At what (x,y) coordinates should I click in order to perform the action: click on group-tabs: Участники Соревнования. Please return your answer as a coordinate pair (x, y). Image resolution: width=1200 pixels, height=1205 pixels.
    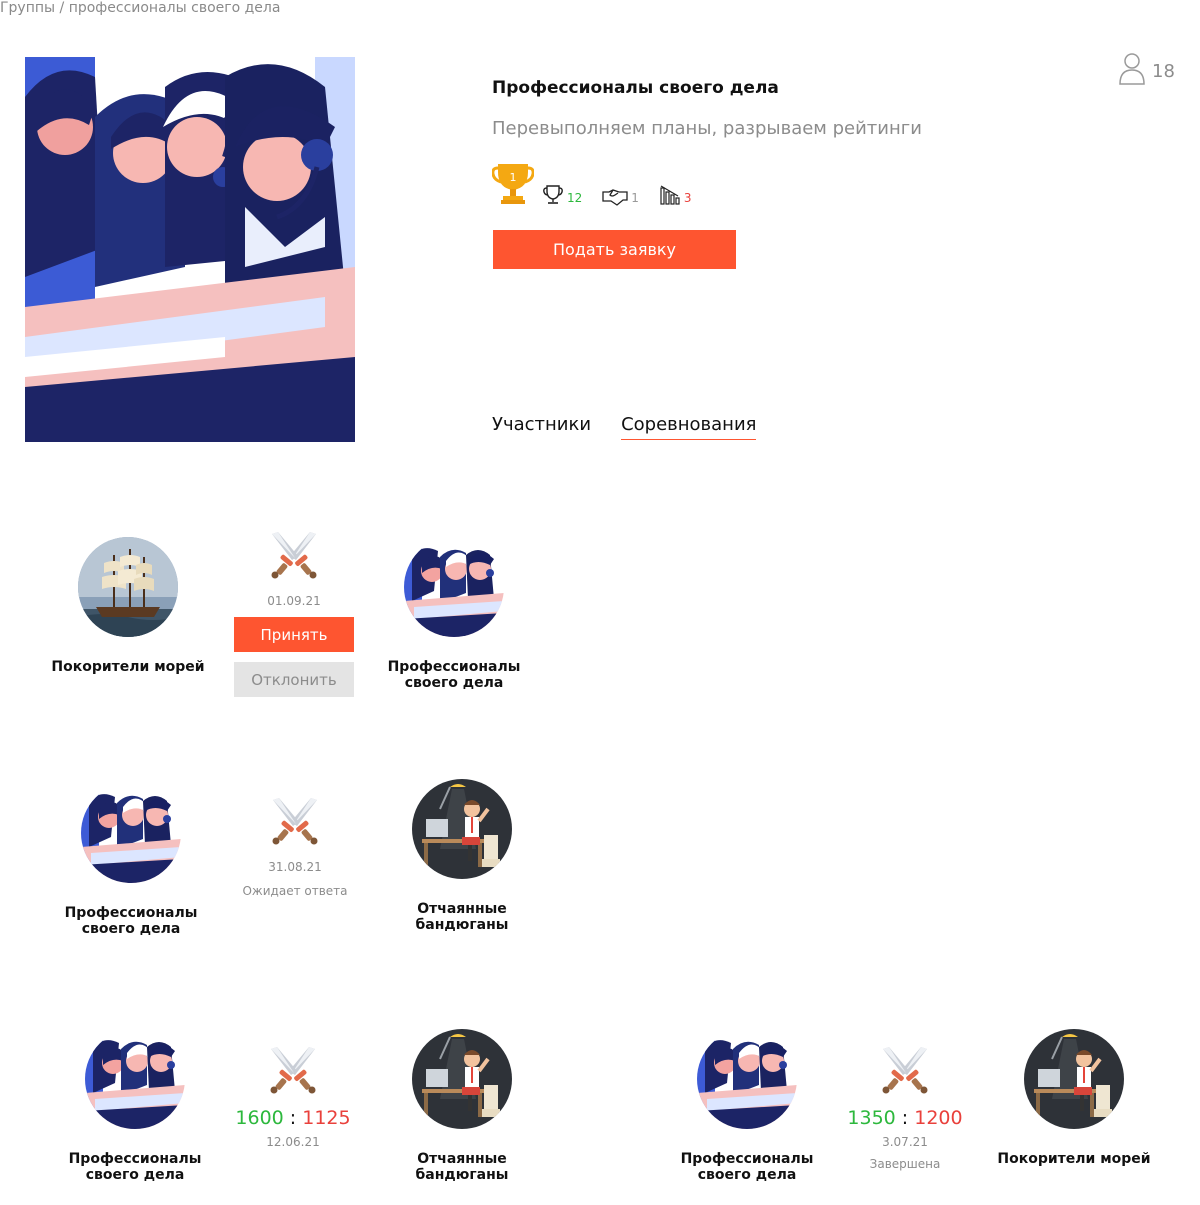
    Looking at the image, I should click on (624, 427).